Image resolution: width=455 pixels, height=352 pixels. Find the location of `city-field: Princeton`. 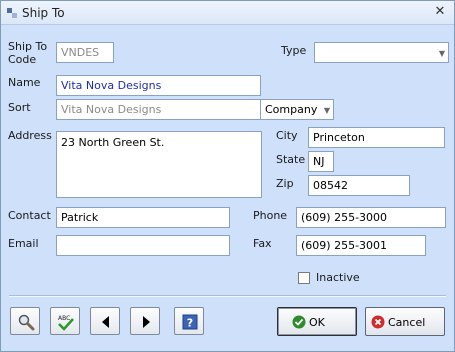

city-field: Princeton is located at coordinates (376, 137).